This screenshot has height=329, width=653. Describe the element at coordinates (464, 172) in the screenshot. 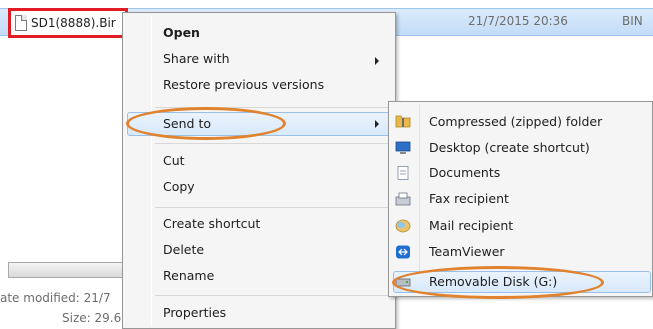

I see `submenu-item-documents: Documents` at that location.